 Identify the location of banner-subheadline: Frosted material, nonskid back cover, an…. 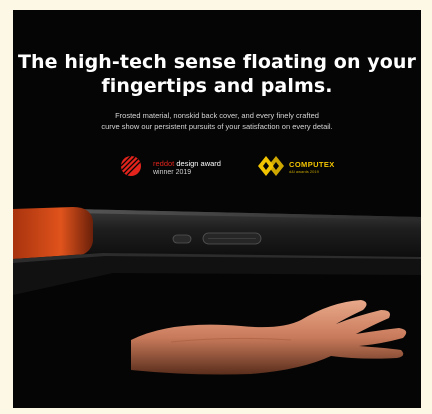
(217, 121).